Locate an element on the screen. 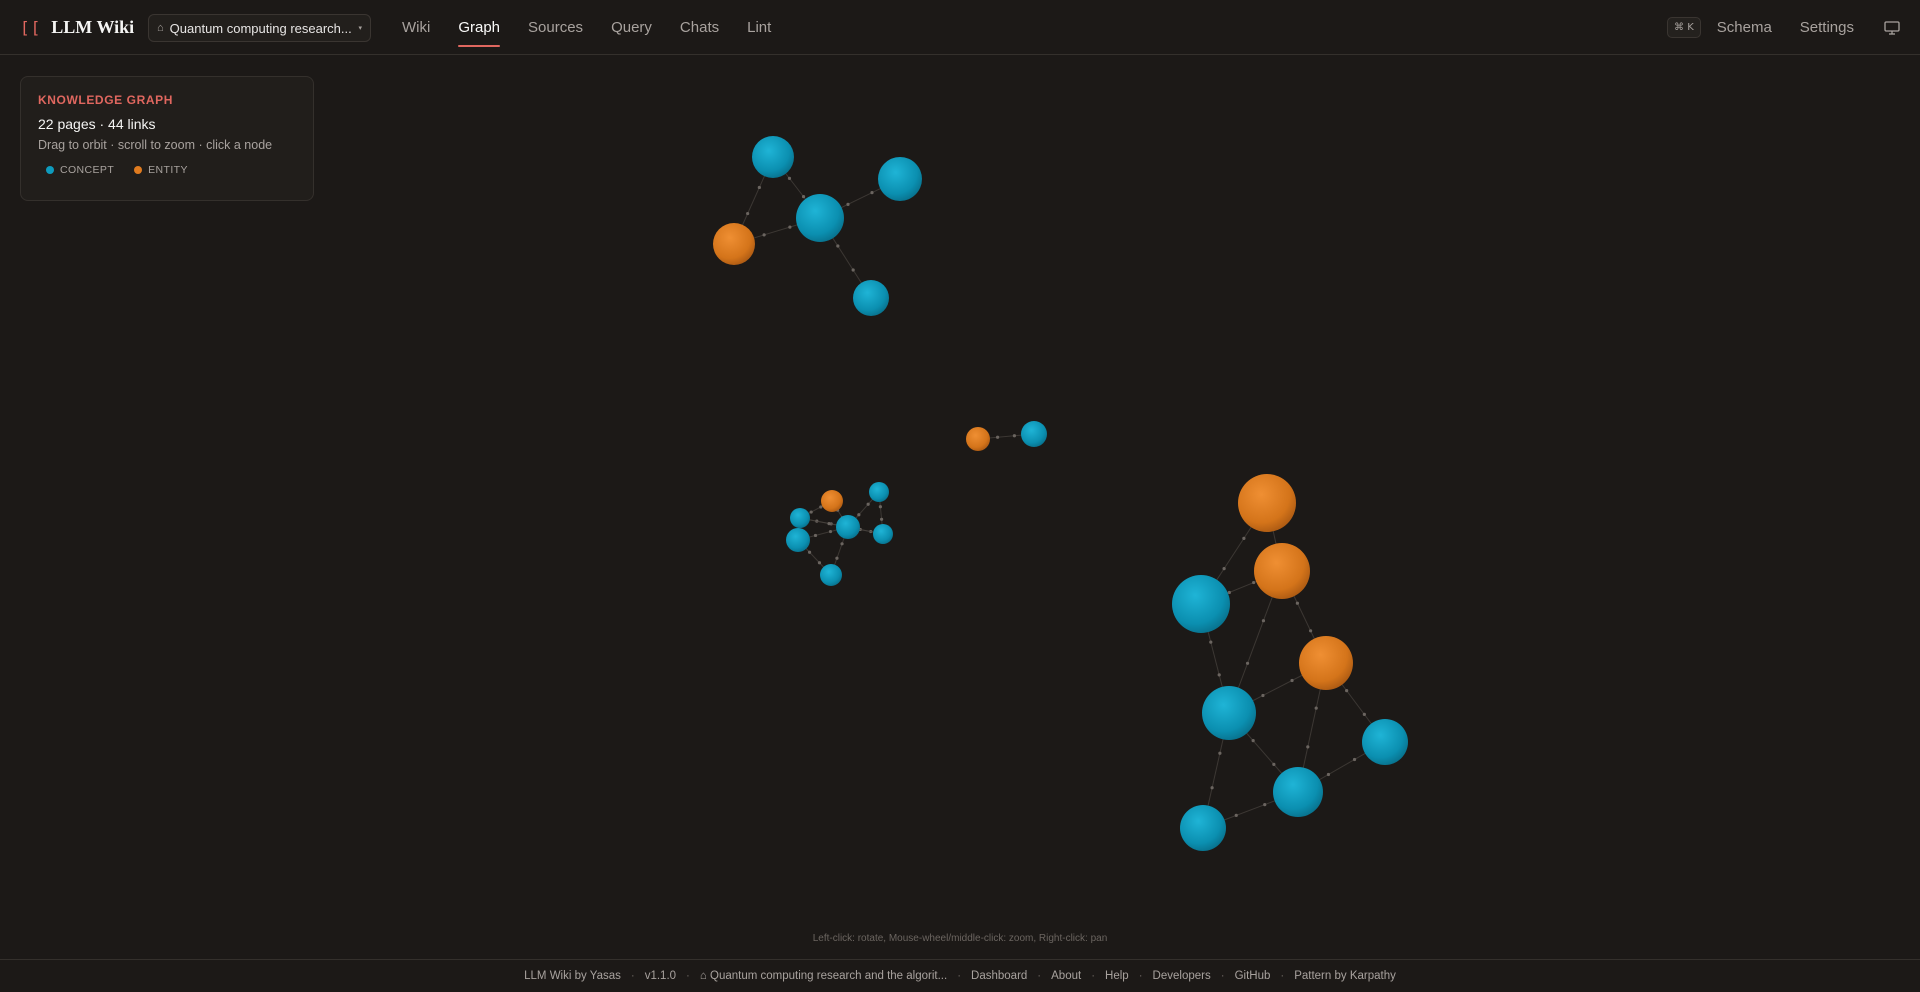  tab-sources: Sources is located at coordinates (555, 27).